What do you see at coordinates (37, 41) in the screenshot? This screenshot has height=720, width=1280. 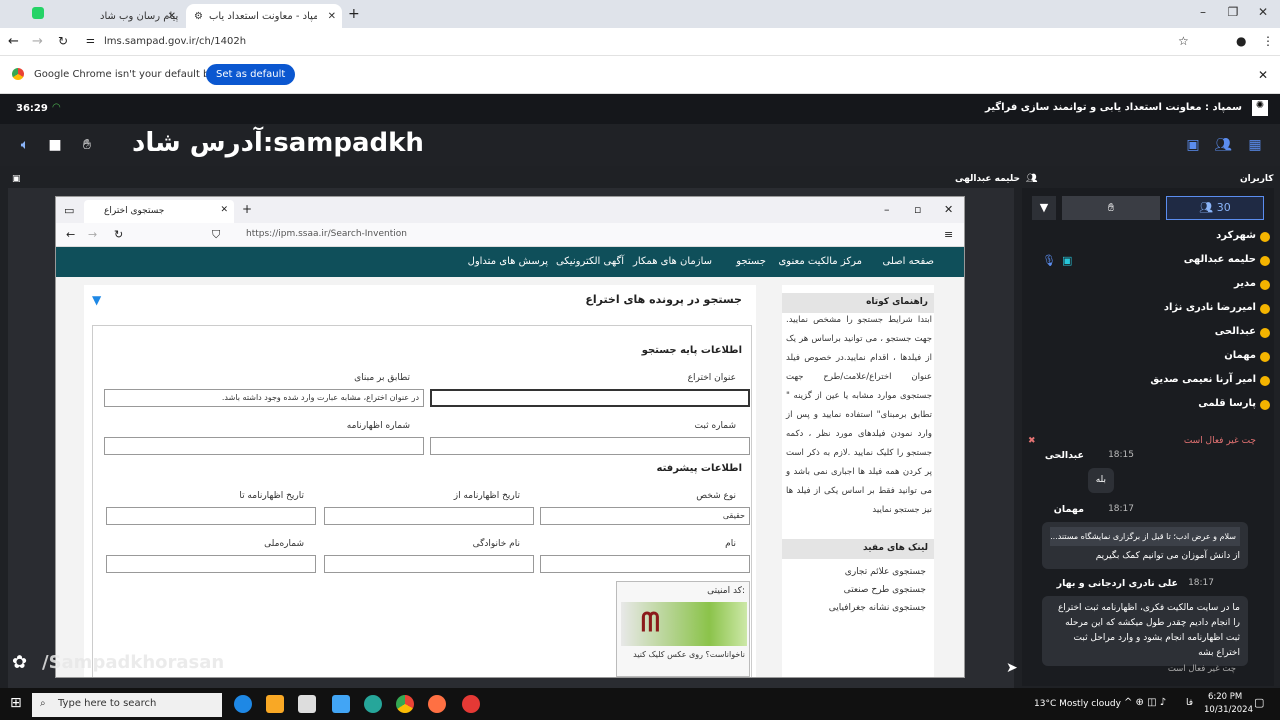 I see `forward-icon: →` at bounding box center [37, 41].